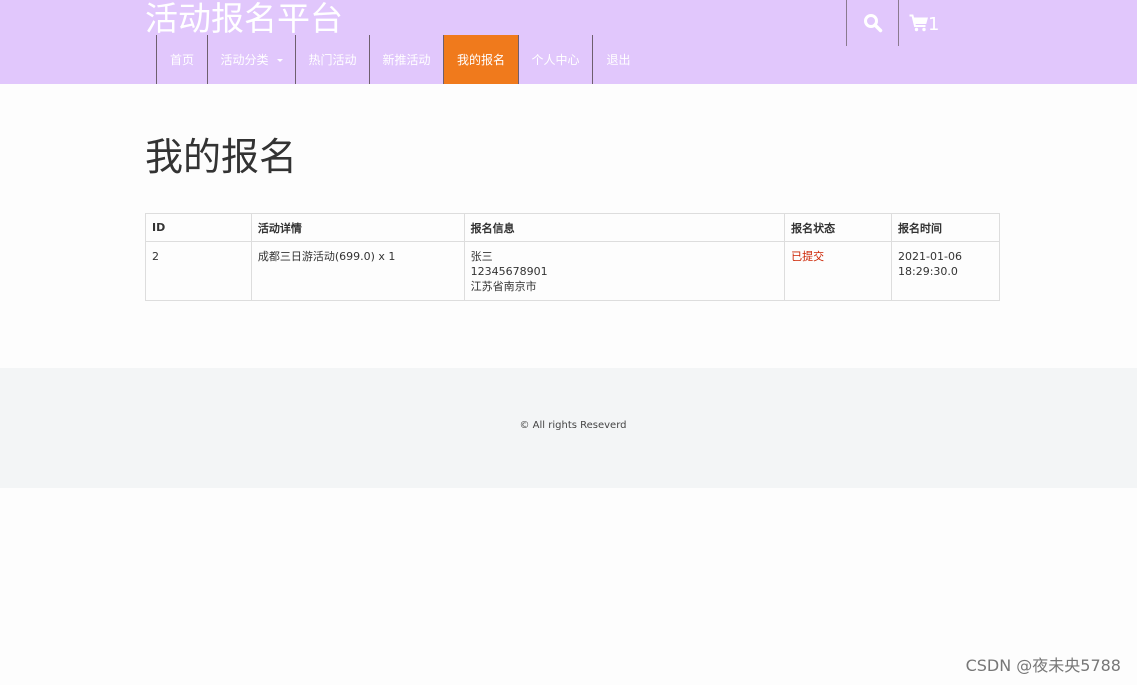  What do you see at coordinates (555, 59) in the screenshot?
I see `nav-profile: 个人中心` at bounding box center [555, 59].